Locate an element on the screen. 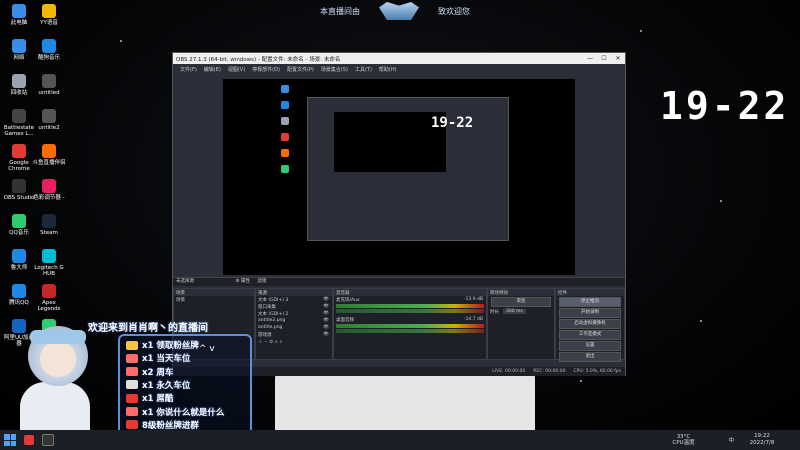 This screenshot has width=800, height=450. source-item: 文本 (GDI+) 3 👁 is located at coordinates (294, 299).